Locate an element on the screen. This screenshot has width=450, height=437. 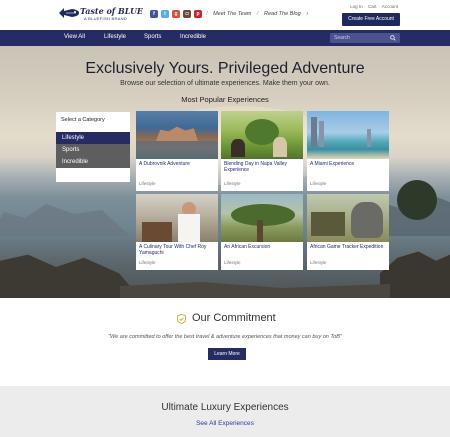
category-item-lifestyle: Lifestyle is located at coordinates (93, 138).